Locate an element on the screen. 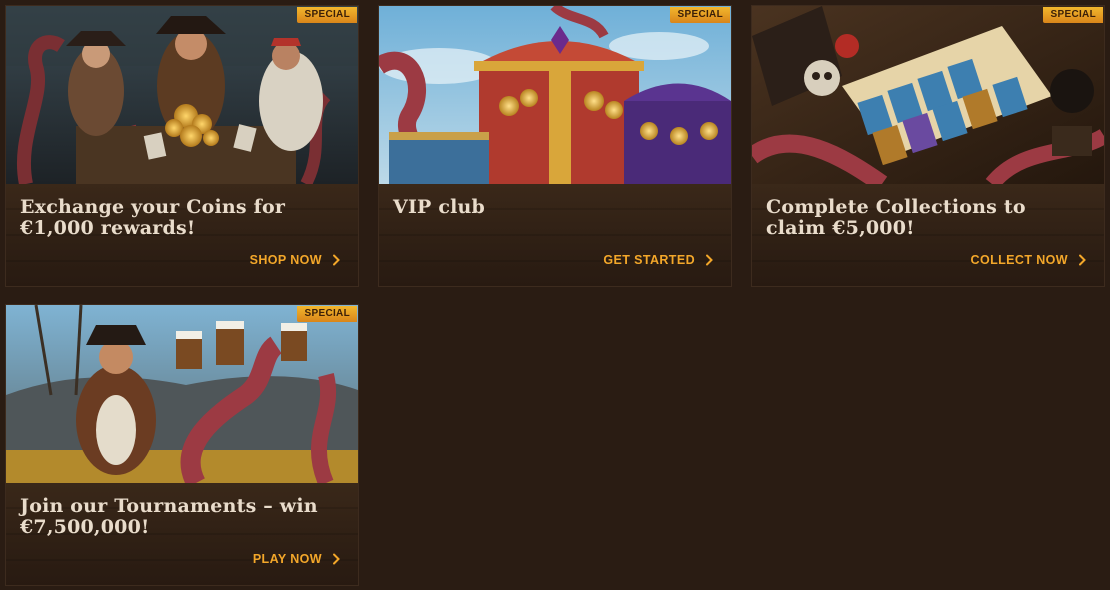 The width and height of the screenshot is (1110, 590). promo-panel: VIP club GET STARTED is located at coordinates (555, 235).